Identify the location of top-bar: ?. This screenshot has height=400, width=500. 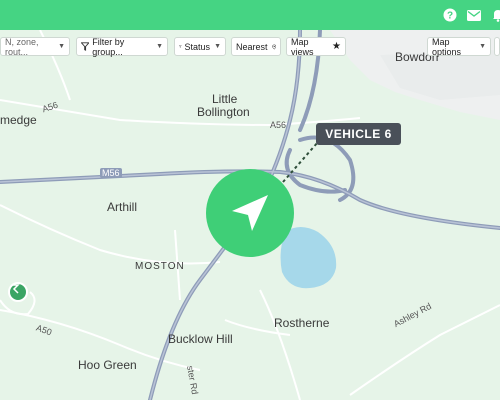
(250, 15).